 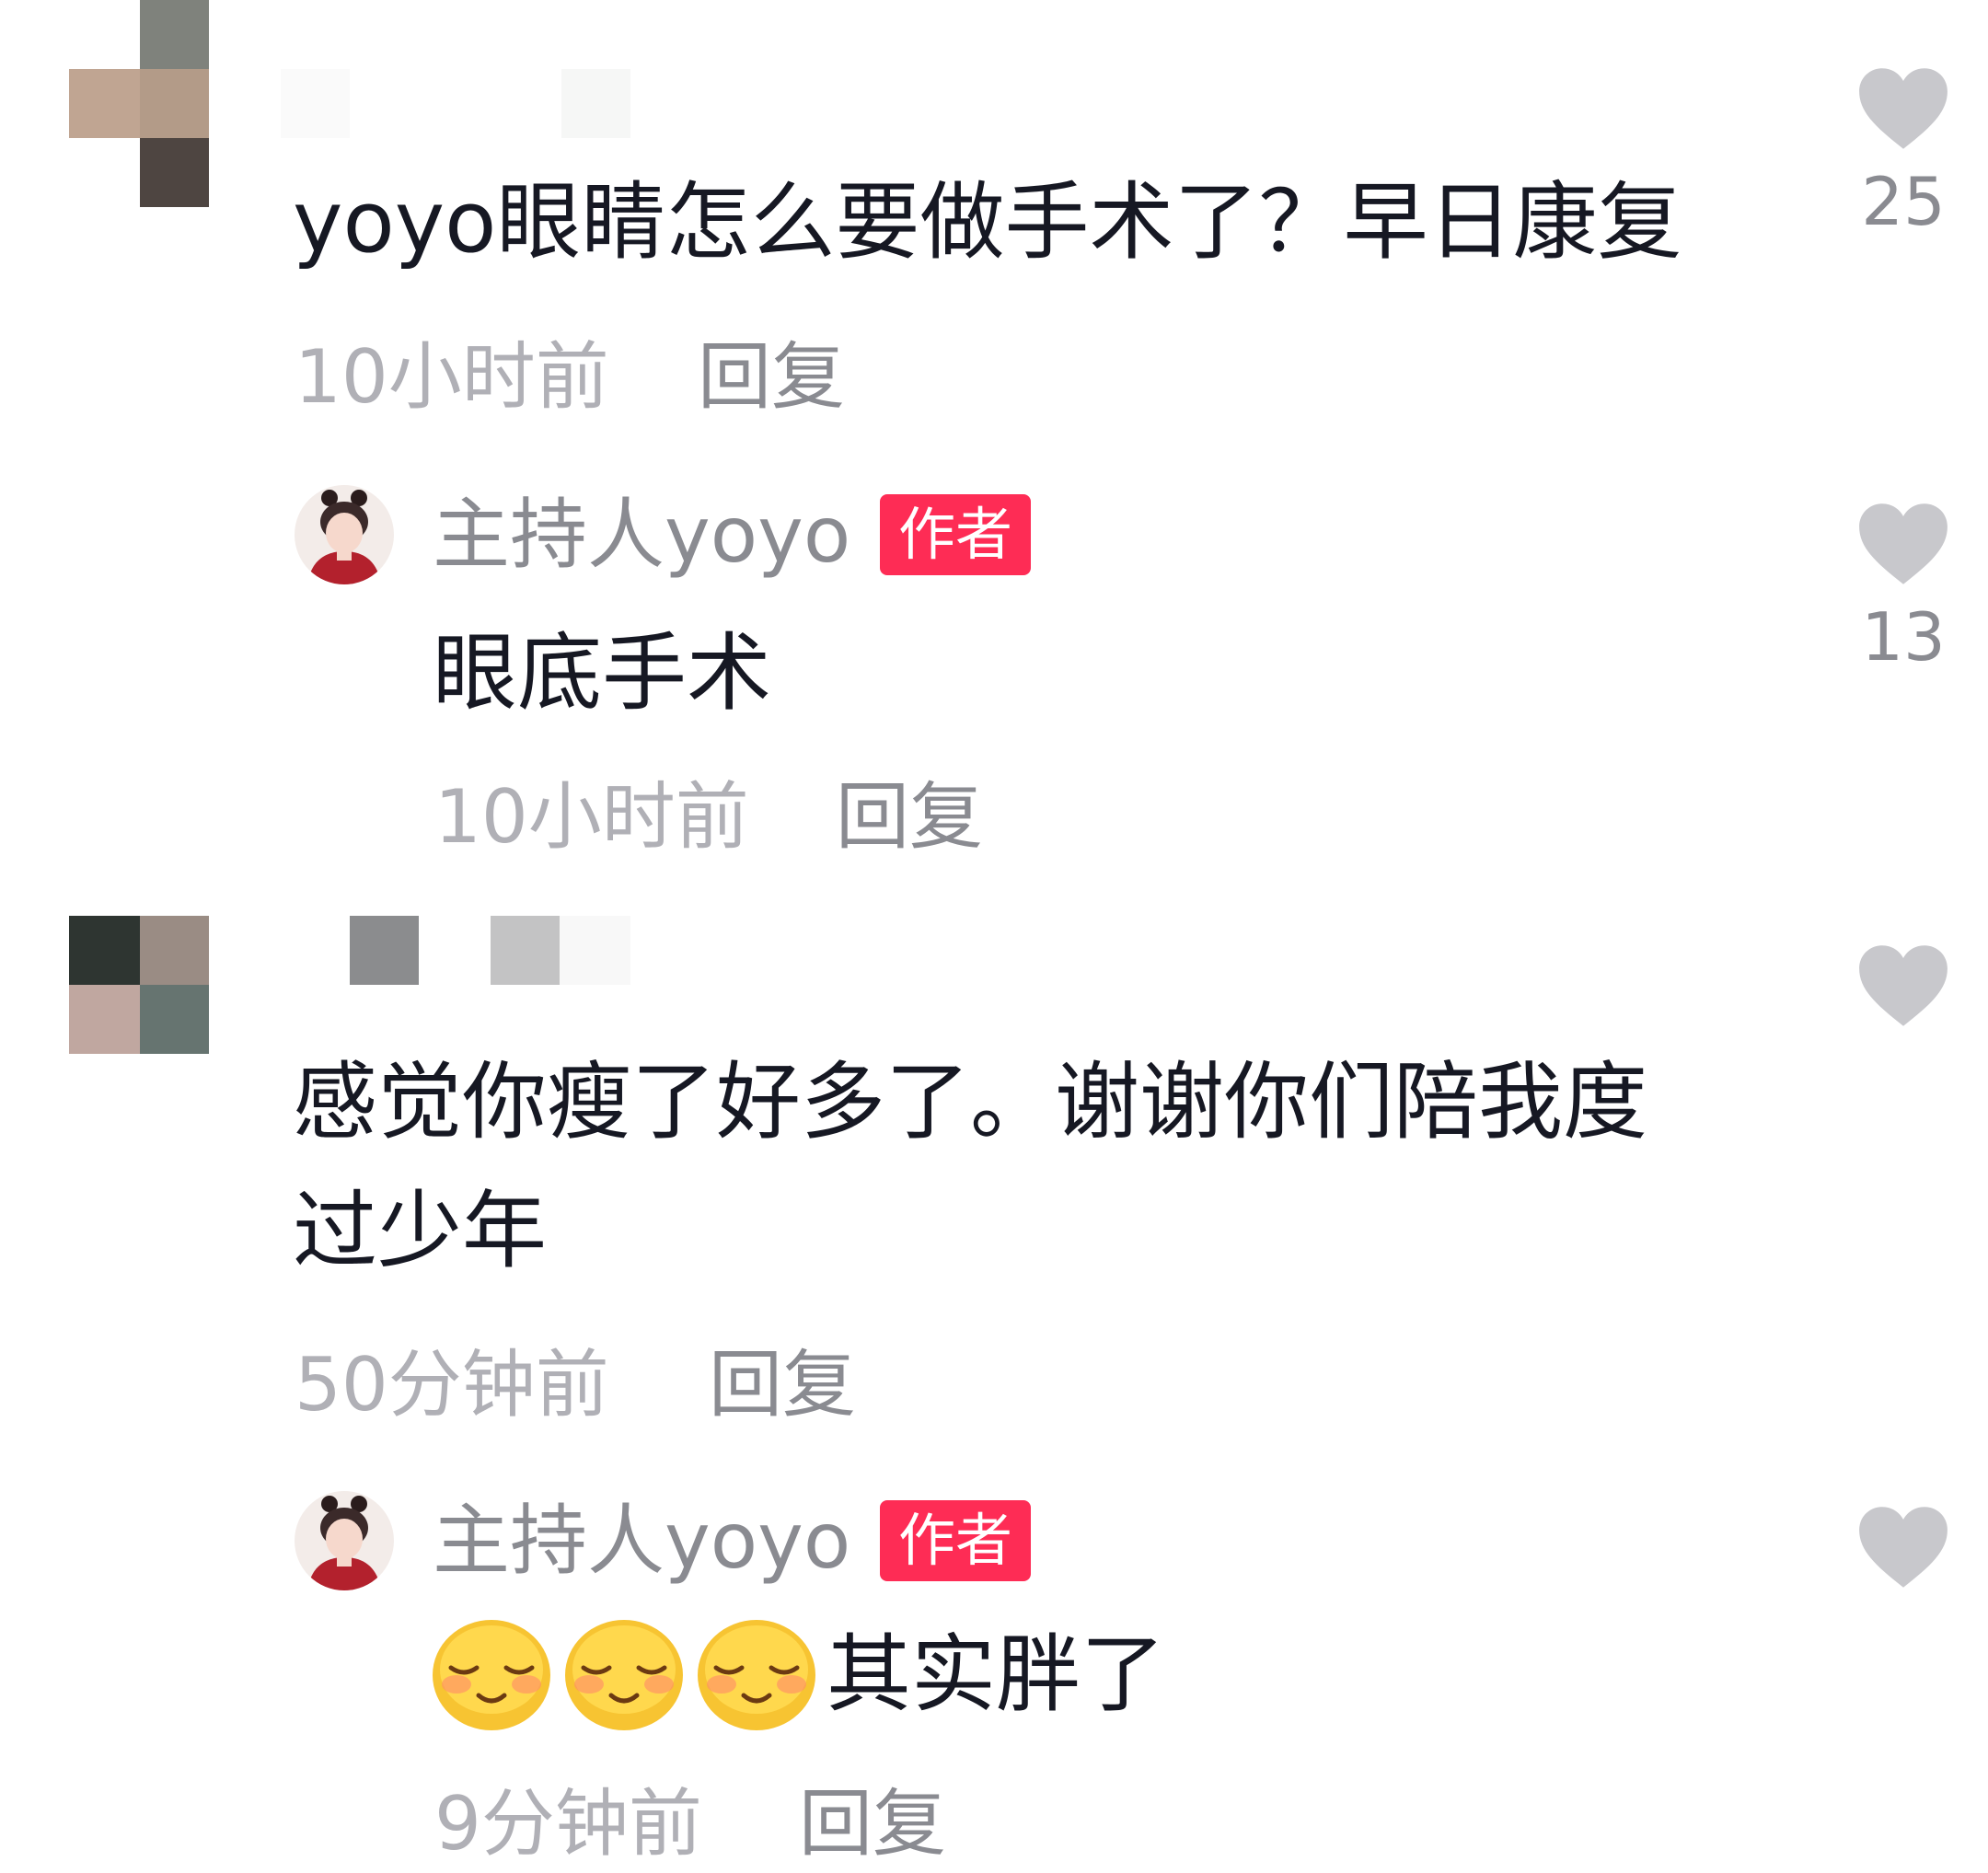 What do you see at coordinates (971, 1102) in the screenshot?
I see `comment-text: 感觉你瘦了好多了。谢谢你们陪我度` at bounding box center [971, 1102].